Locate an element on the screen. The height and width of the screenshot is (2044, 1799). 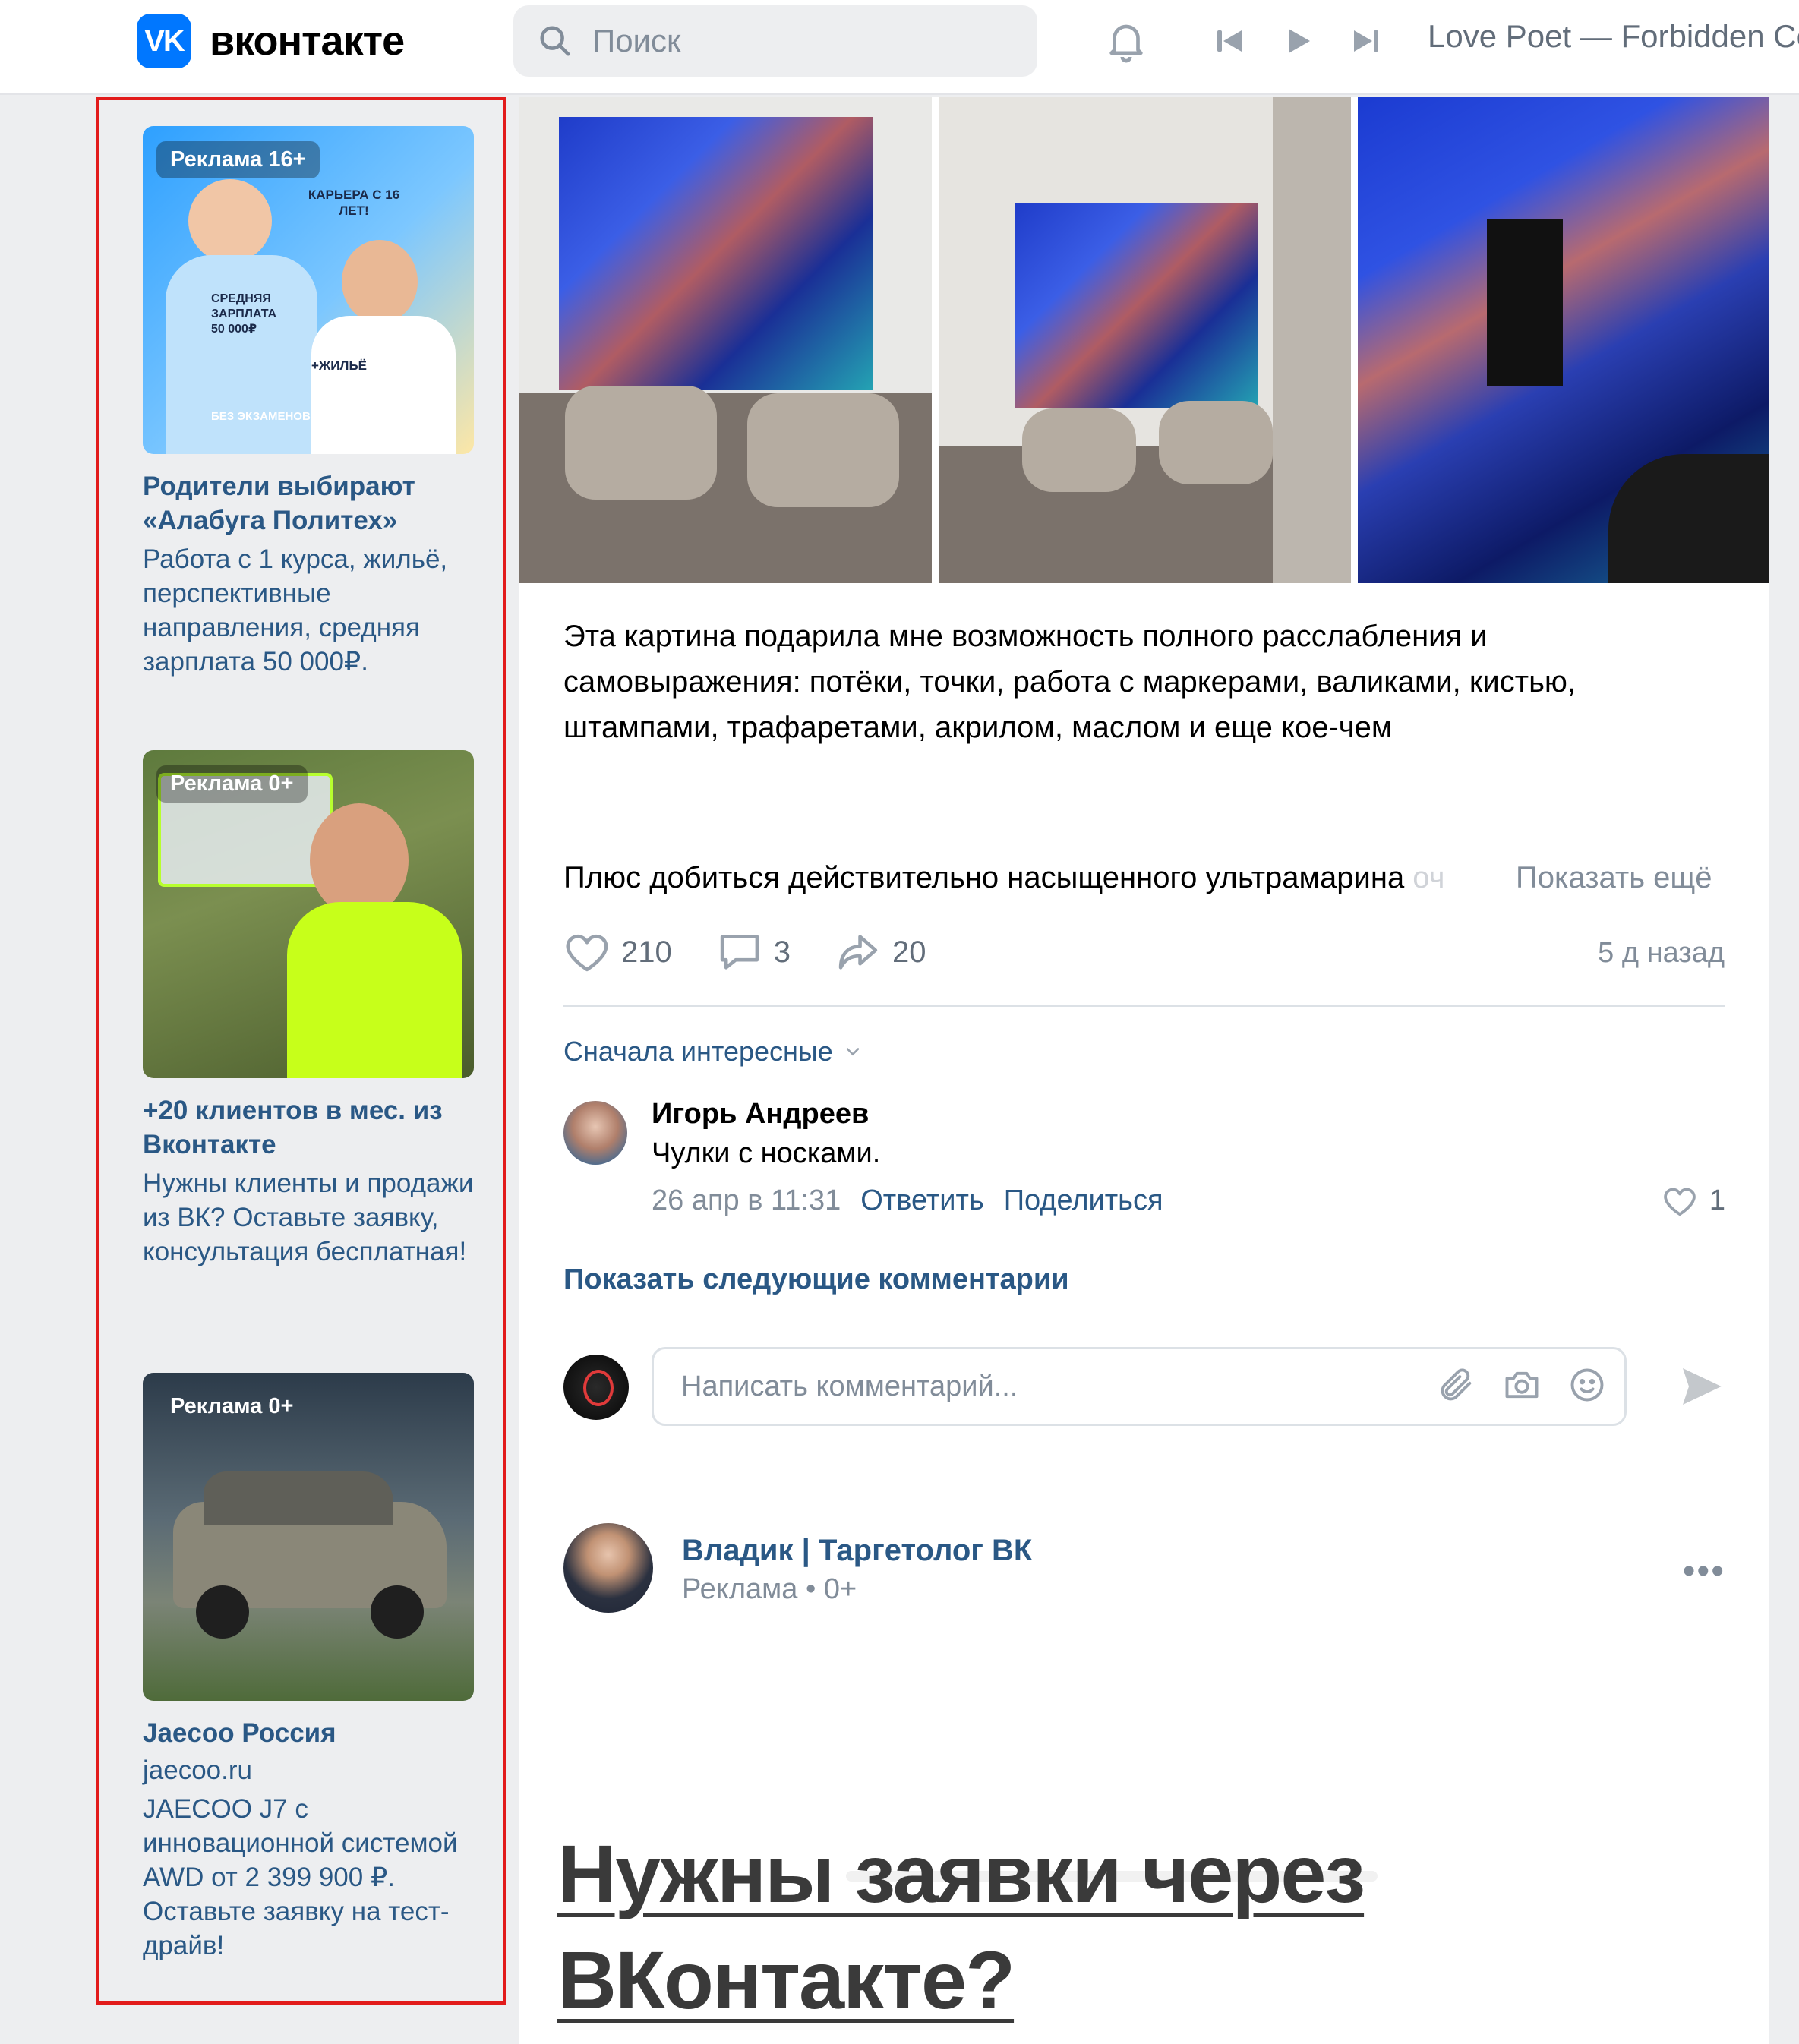
share-comment-link: Поделиться is located at coordinates (1083, 1200).